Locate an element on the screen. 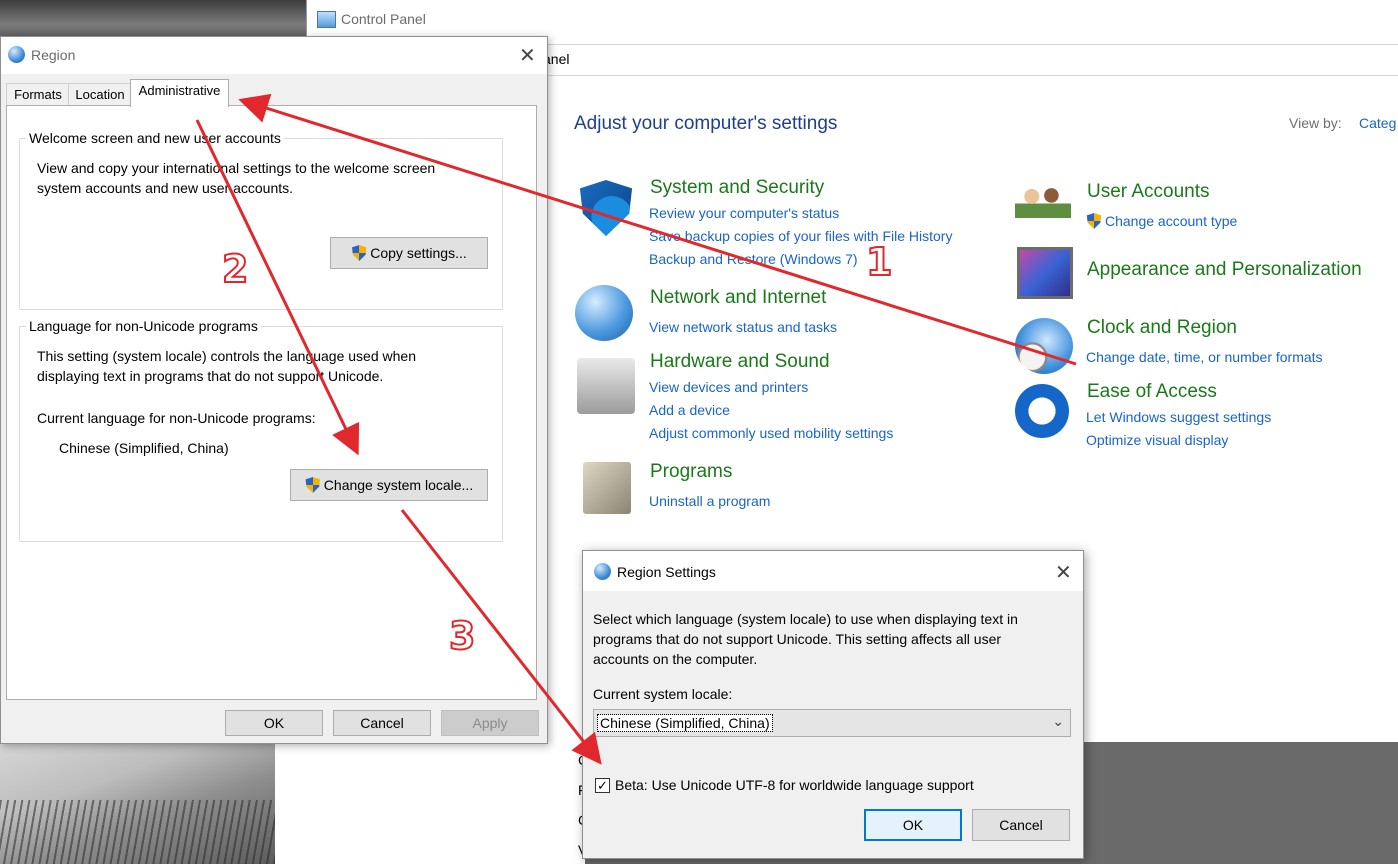 The height and width of the screenshot is (864, 1398). current-language-value: Chinese (Simplified, China) is located at coordinates (144, 448).